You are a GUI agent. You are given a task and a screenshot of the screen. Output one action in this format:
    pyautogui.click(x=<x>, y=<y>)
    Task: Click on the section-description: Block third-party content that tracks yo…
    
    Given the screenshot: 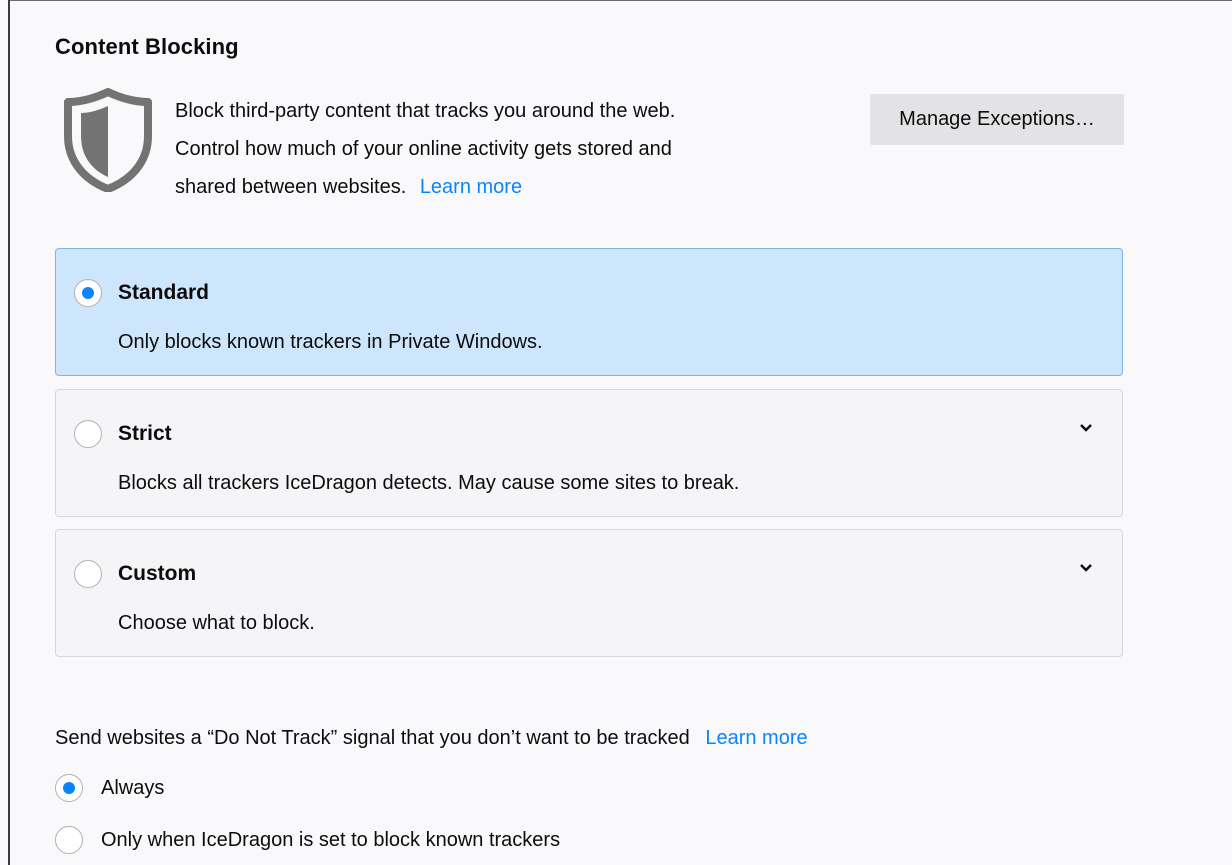 What is the action you would take?
    pyautogui.click(x=495, y=149)
    